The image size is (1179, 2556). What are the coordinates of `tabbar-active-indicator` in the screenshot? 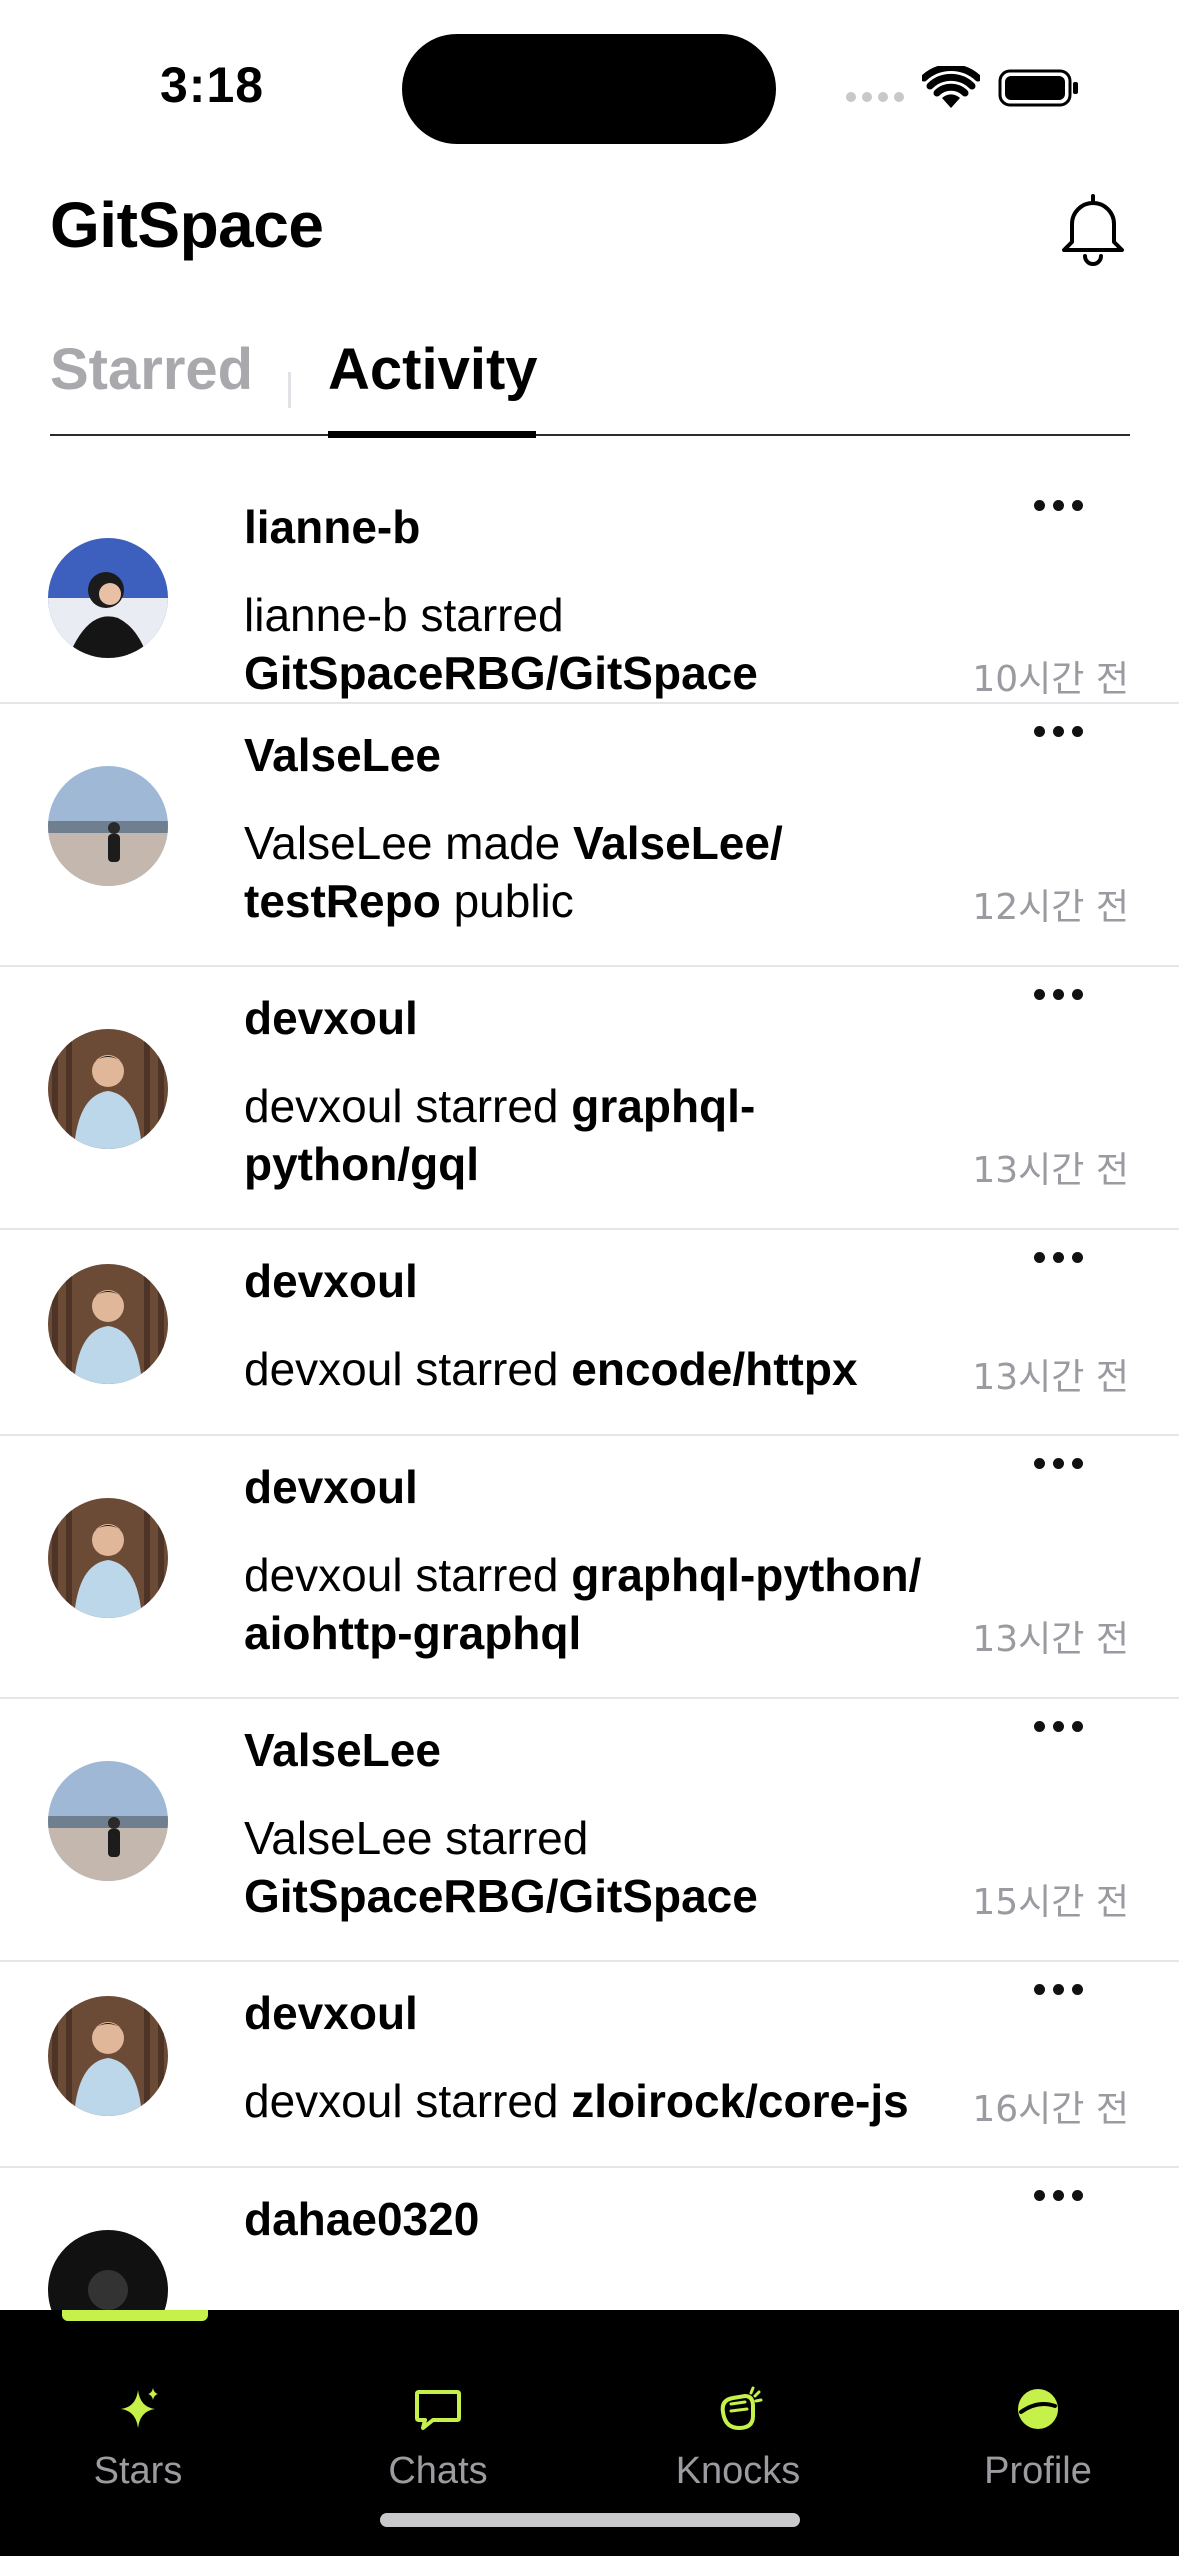 It's located at (135, 2315).